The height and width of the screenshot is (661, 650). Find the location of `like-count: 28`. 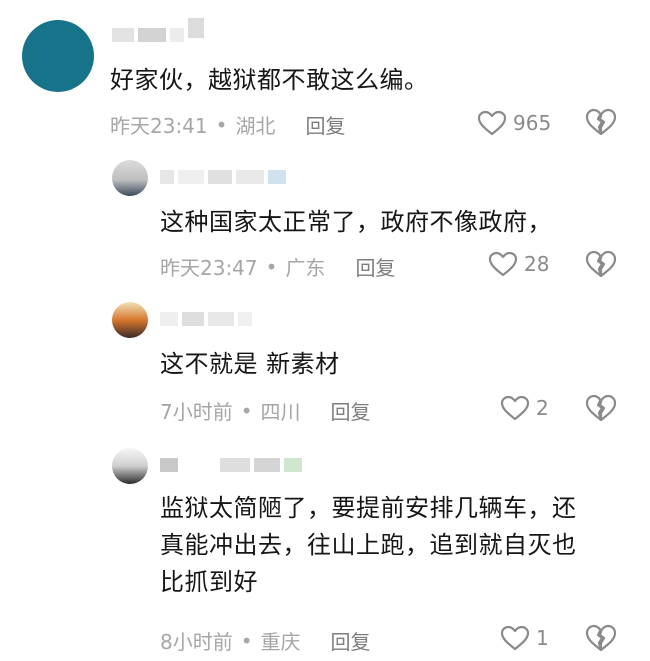

like-count: 28 is located at coordinates (537, 264).